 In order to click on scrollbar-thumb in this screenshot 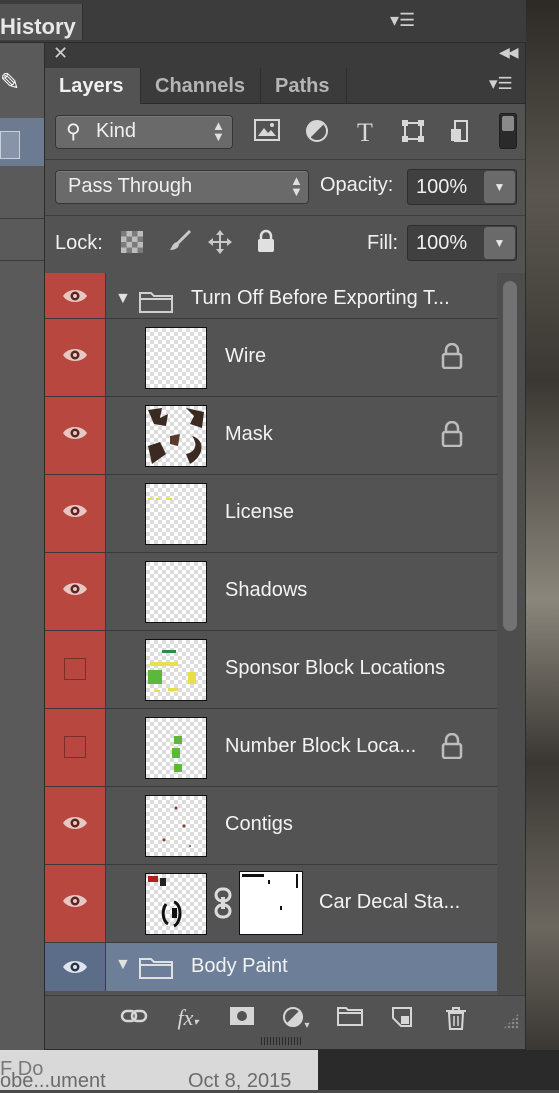, I will do `click(510, 456)`.